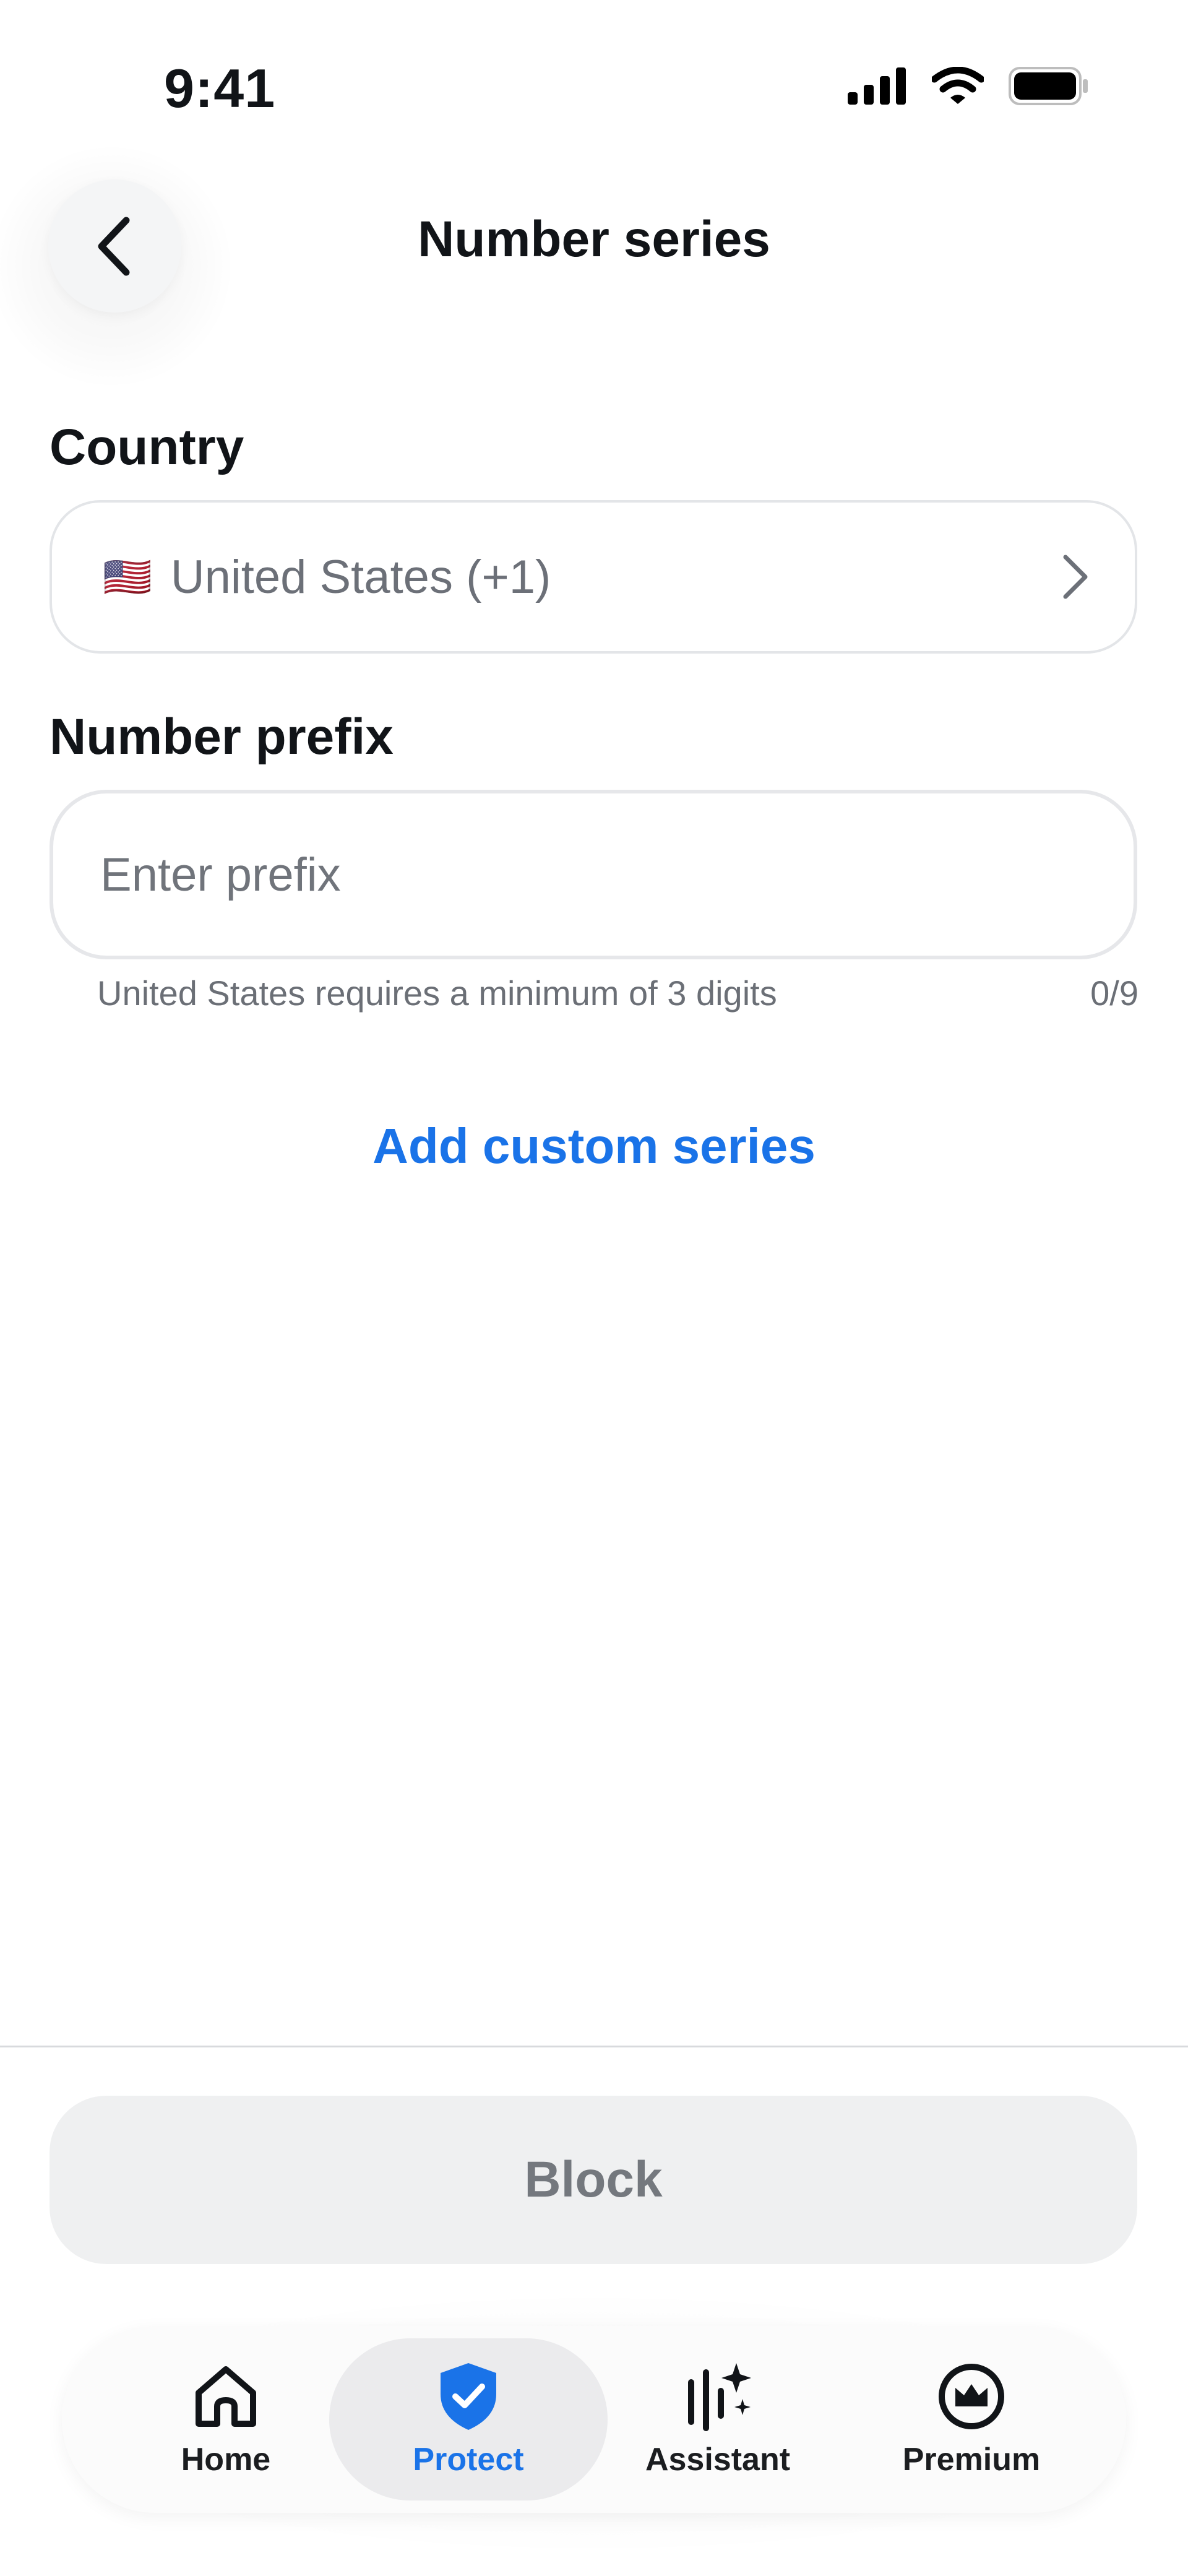 Image resolution: width=1188 pixels, height=2576 pixels. What do you see at coordinates (594, 80) in the screenshot?
I see `status-bar: 9:41` at bounding box center [594, 80].